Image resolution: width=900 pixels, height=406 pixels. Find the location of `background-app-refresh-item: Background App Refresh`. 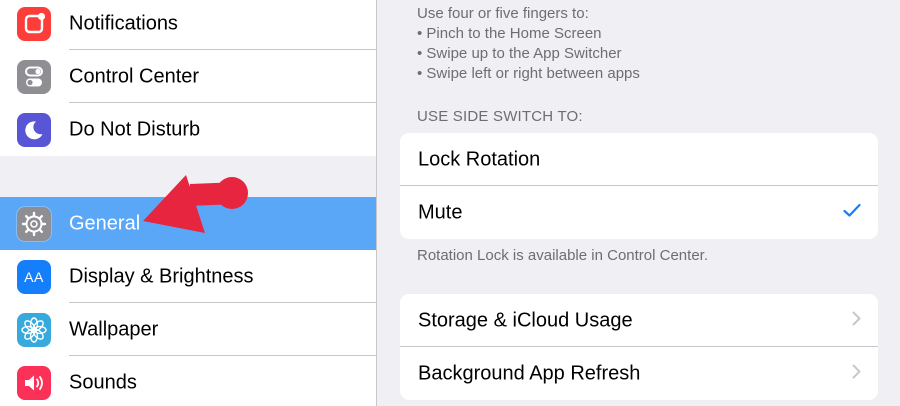

background-app-refresh-item: Background App Refresh is located at coordinates (639, 373).